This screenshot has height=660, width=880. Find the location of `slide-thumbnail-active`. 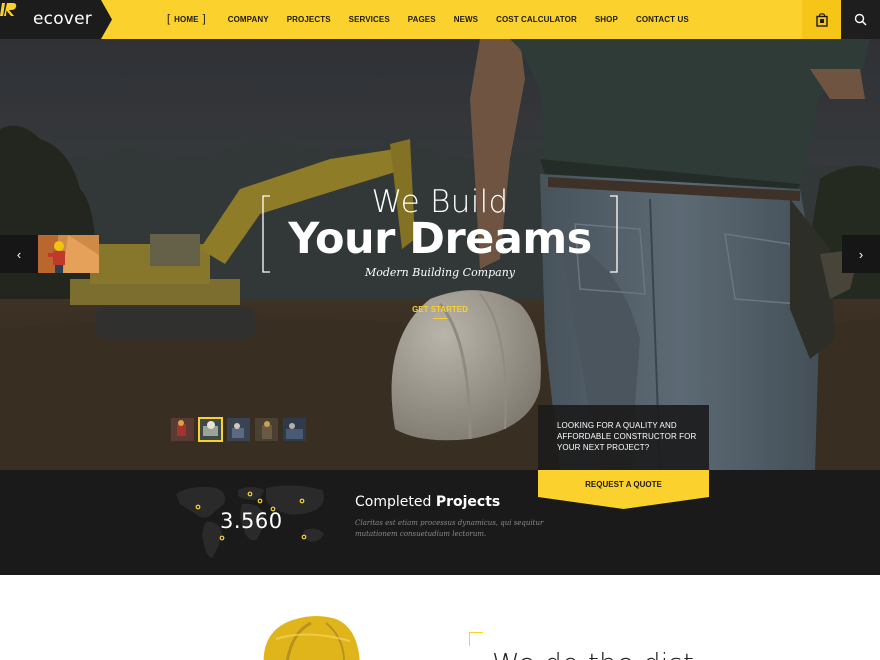

slide-thumbnail-active is located at coordinates (210, 429).